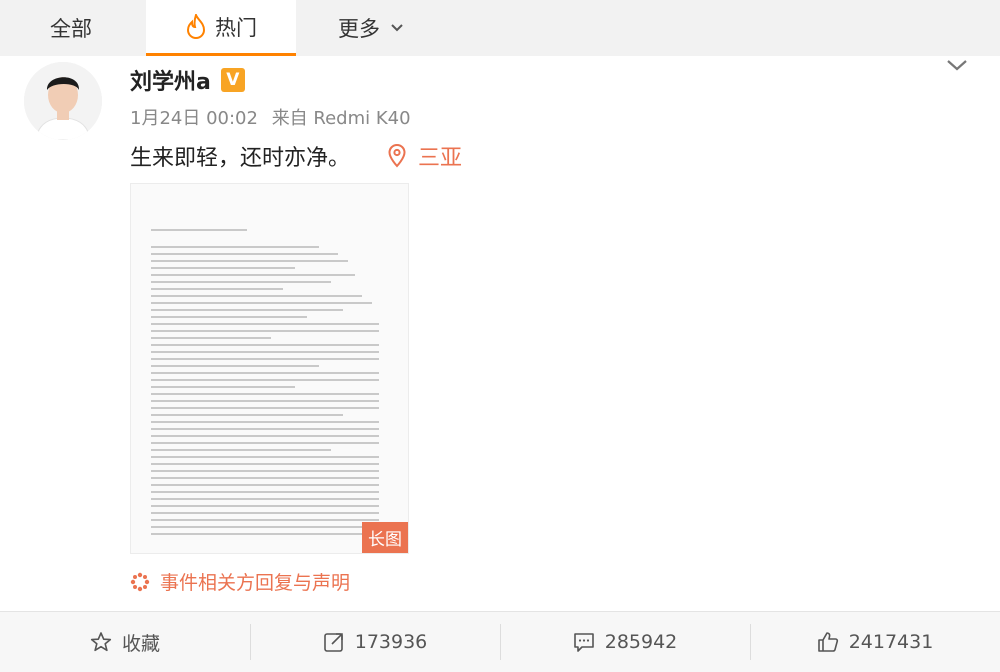 The image size is (1000, 672). What do you see at coordinates (500, 28) in the screenshot?
I see `tab-bar: 全部 热门 更多` at bounding box center [500, 28].